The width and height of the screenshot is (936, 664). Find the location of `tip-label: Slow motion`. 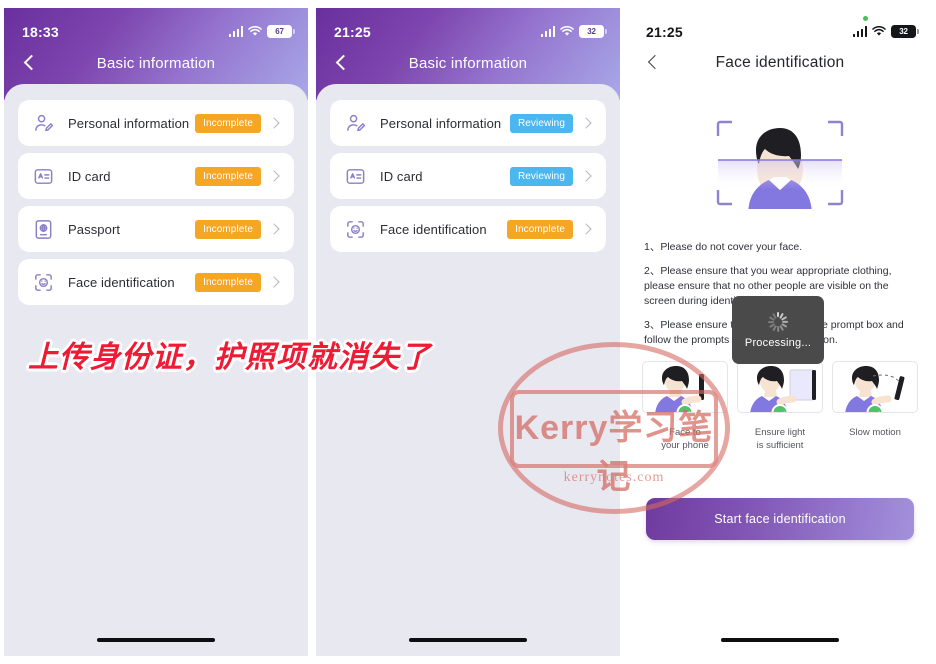

tip-label: Slow motion is located at coordinates (875, 433).